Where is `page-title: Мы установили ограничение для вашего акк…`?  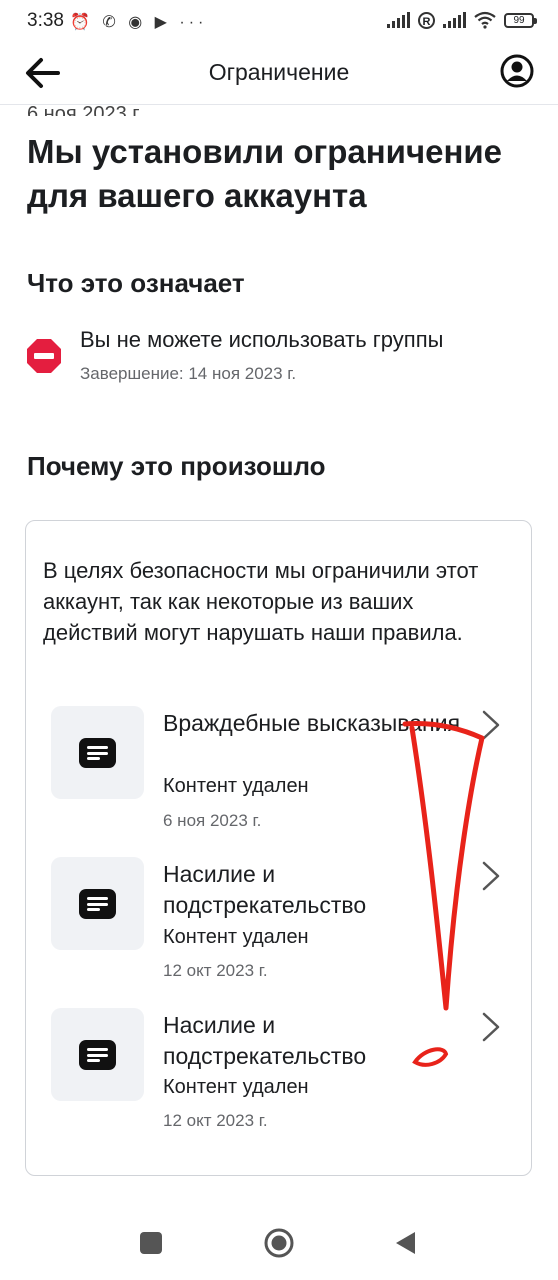
page-title: Мы установили ограничение для вашего акк… is located at coordinates (265, 173).